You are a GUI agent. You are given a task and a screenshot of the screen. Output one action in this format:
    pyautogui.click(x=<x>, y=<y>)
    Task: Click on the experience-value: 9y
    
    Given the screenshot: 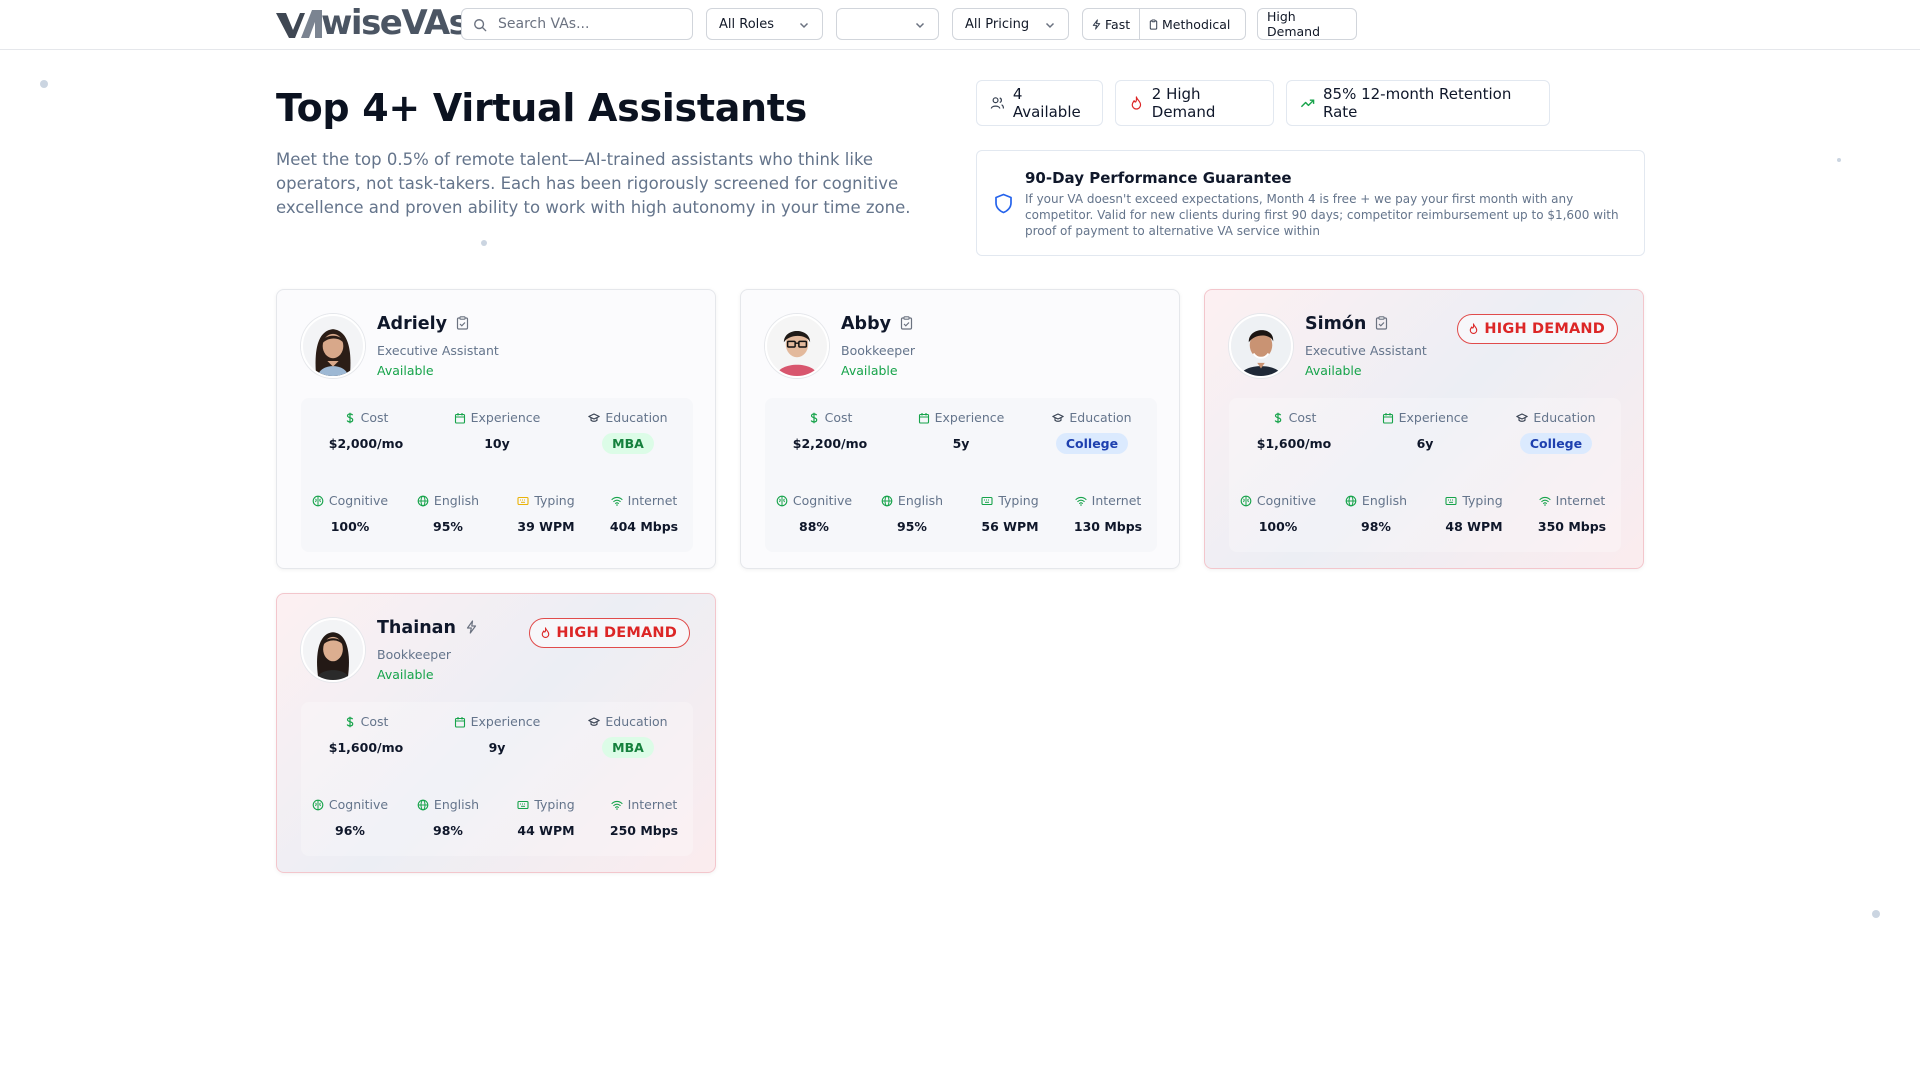 What is the action you would take?
    pyautogui.click(x=497, y=747)
    